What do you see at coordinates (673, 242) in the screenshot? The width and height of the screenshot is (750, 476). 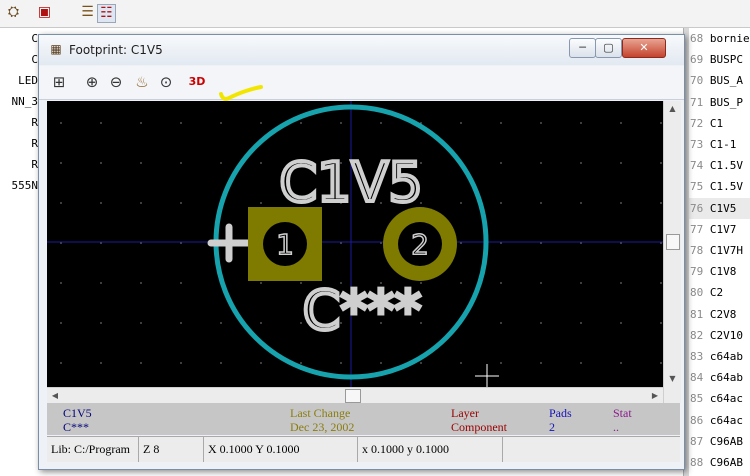 I see `vertical-scroll-thumb` at bounding box center [673, 242].